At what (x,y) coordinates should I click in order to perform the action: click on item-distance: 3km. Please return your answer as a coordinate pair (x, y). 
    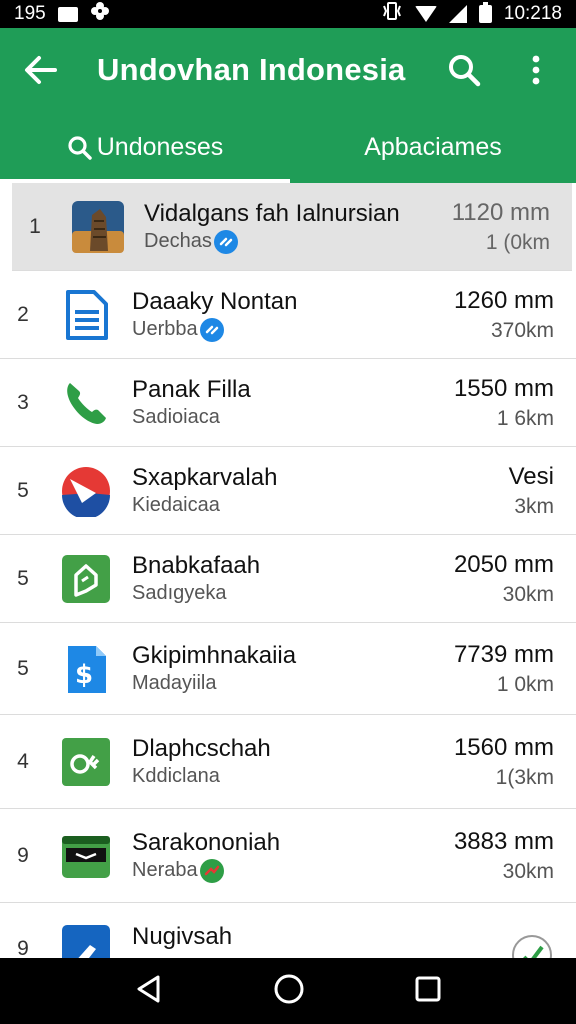
    Looking at the image, I should click on (534, 506).